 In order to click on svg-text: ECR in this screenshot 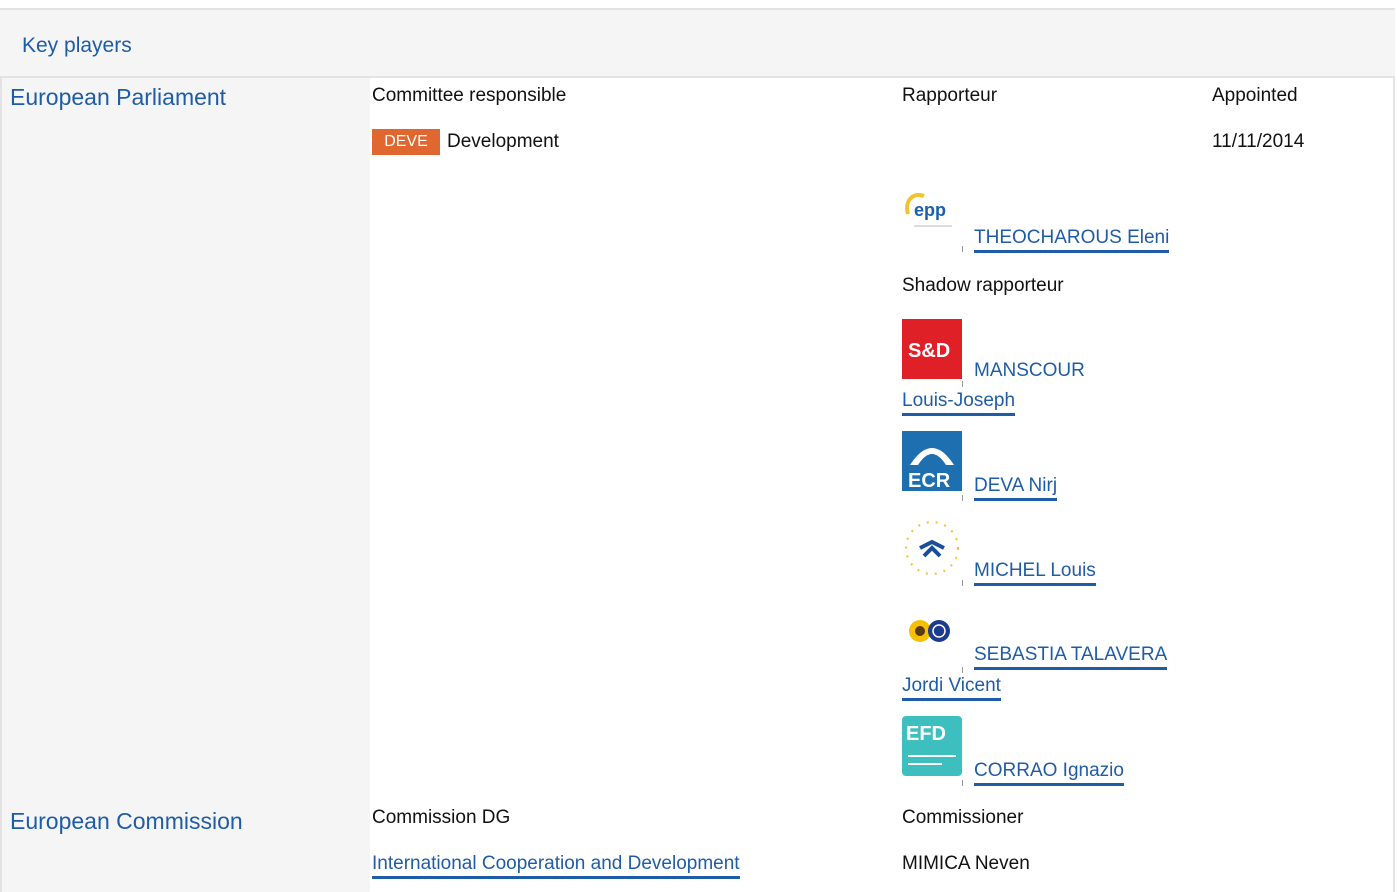, I will do `click(929, 480)`.